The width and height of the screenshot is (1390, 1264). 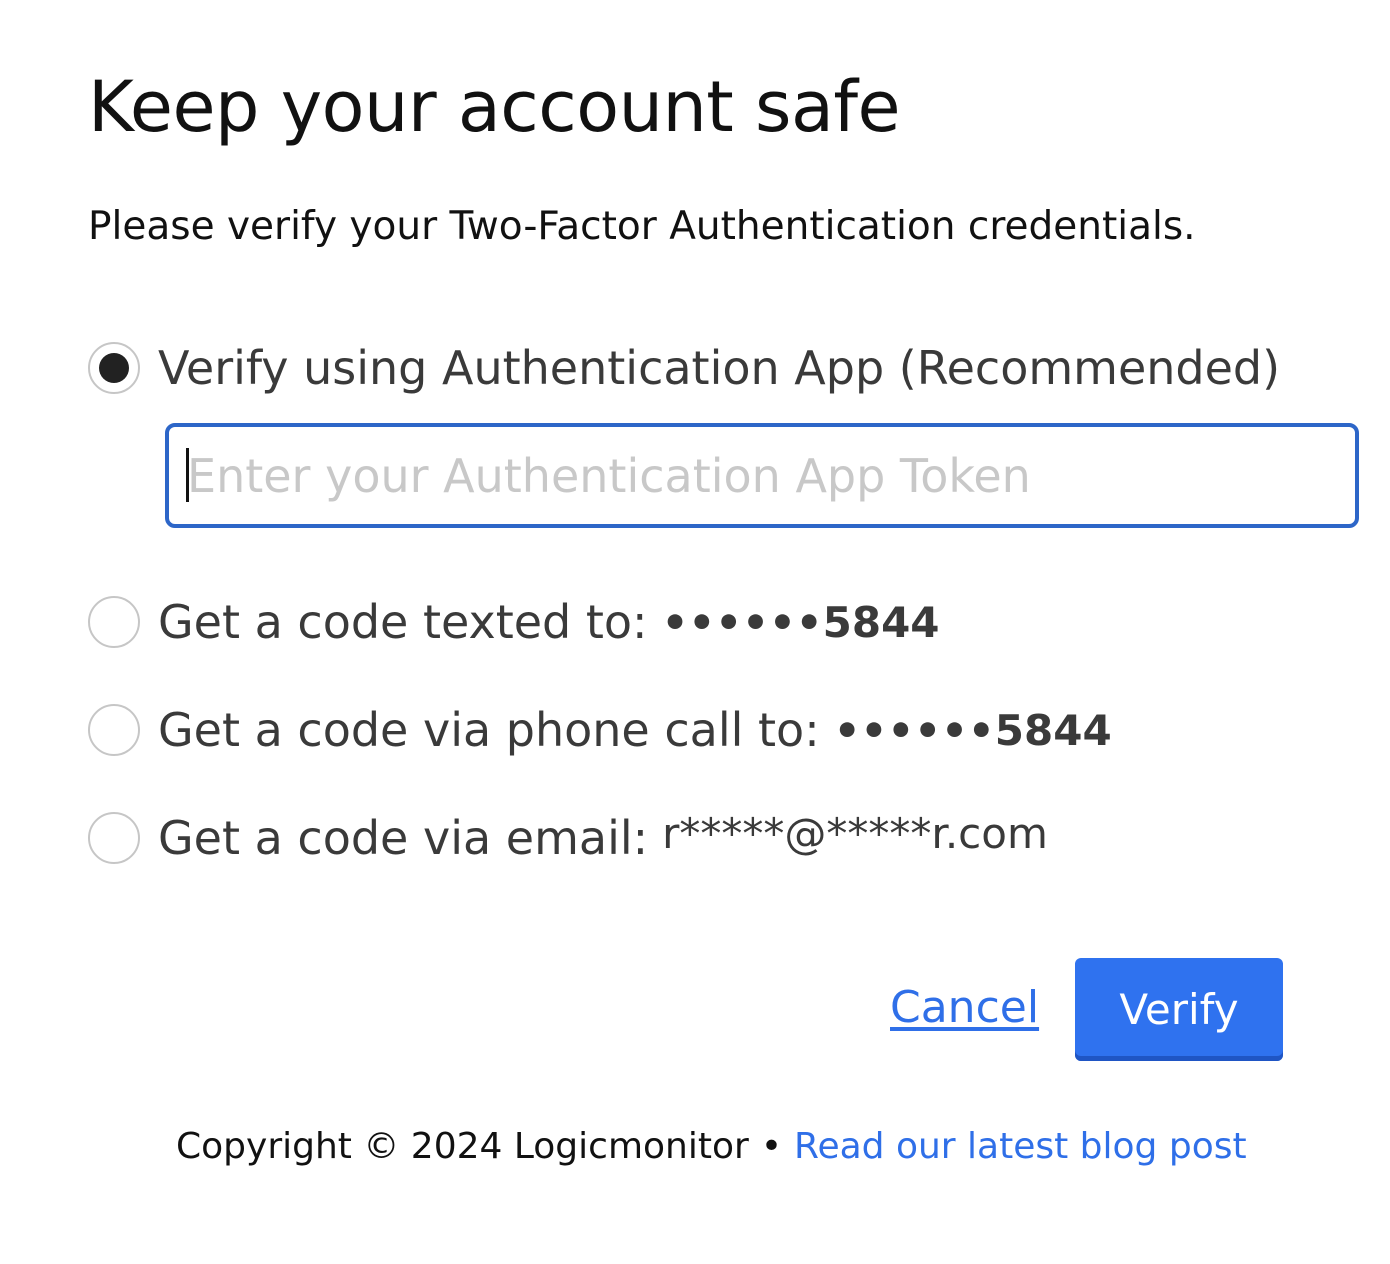 I want to click on copyright-text: Copyright © 2024 Logicmonitor, so click(x=462, y=1146).